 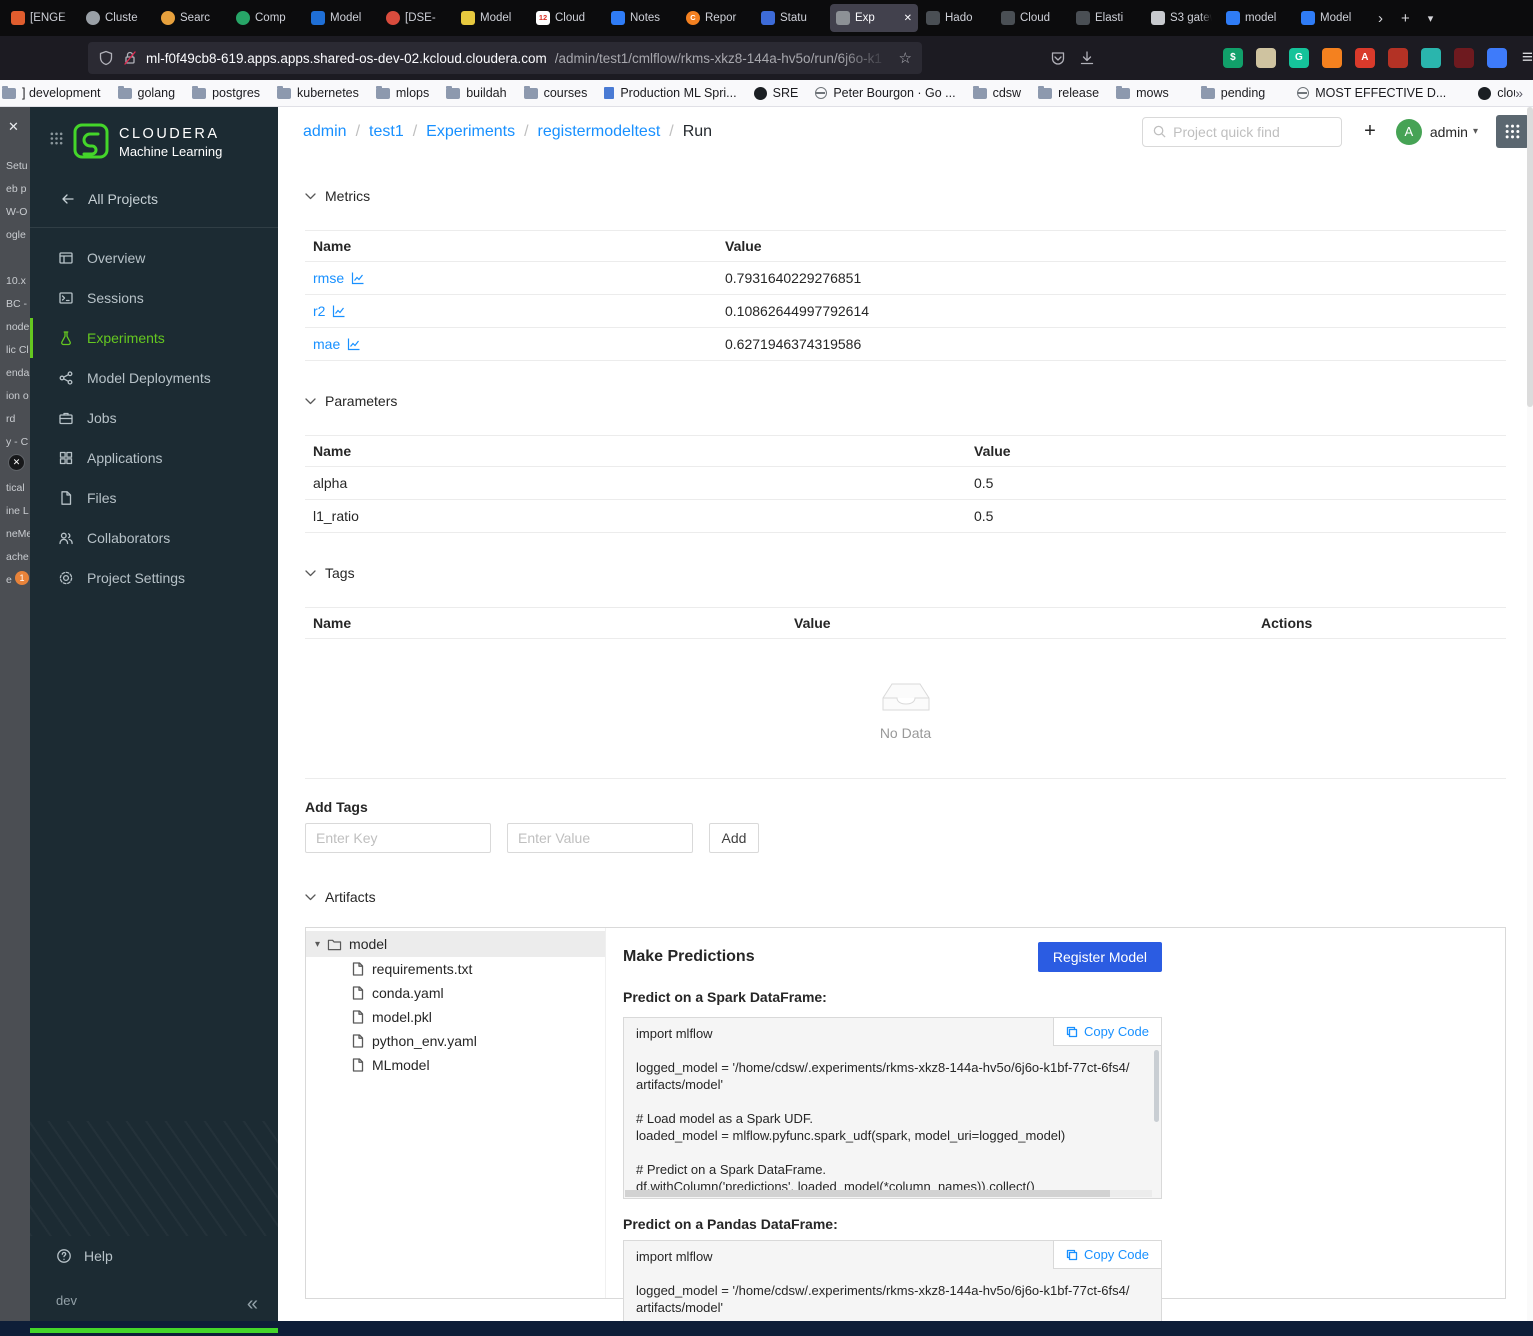 What do you see at coordinates (1232, 93) in the screenshot?
I see `bookmark-item: pending` at bounding box center [1232, 93].